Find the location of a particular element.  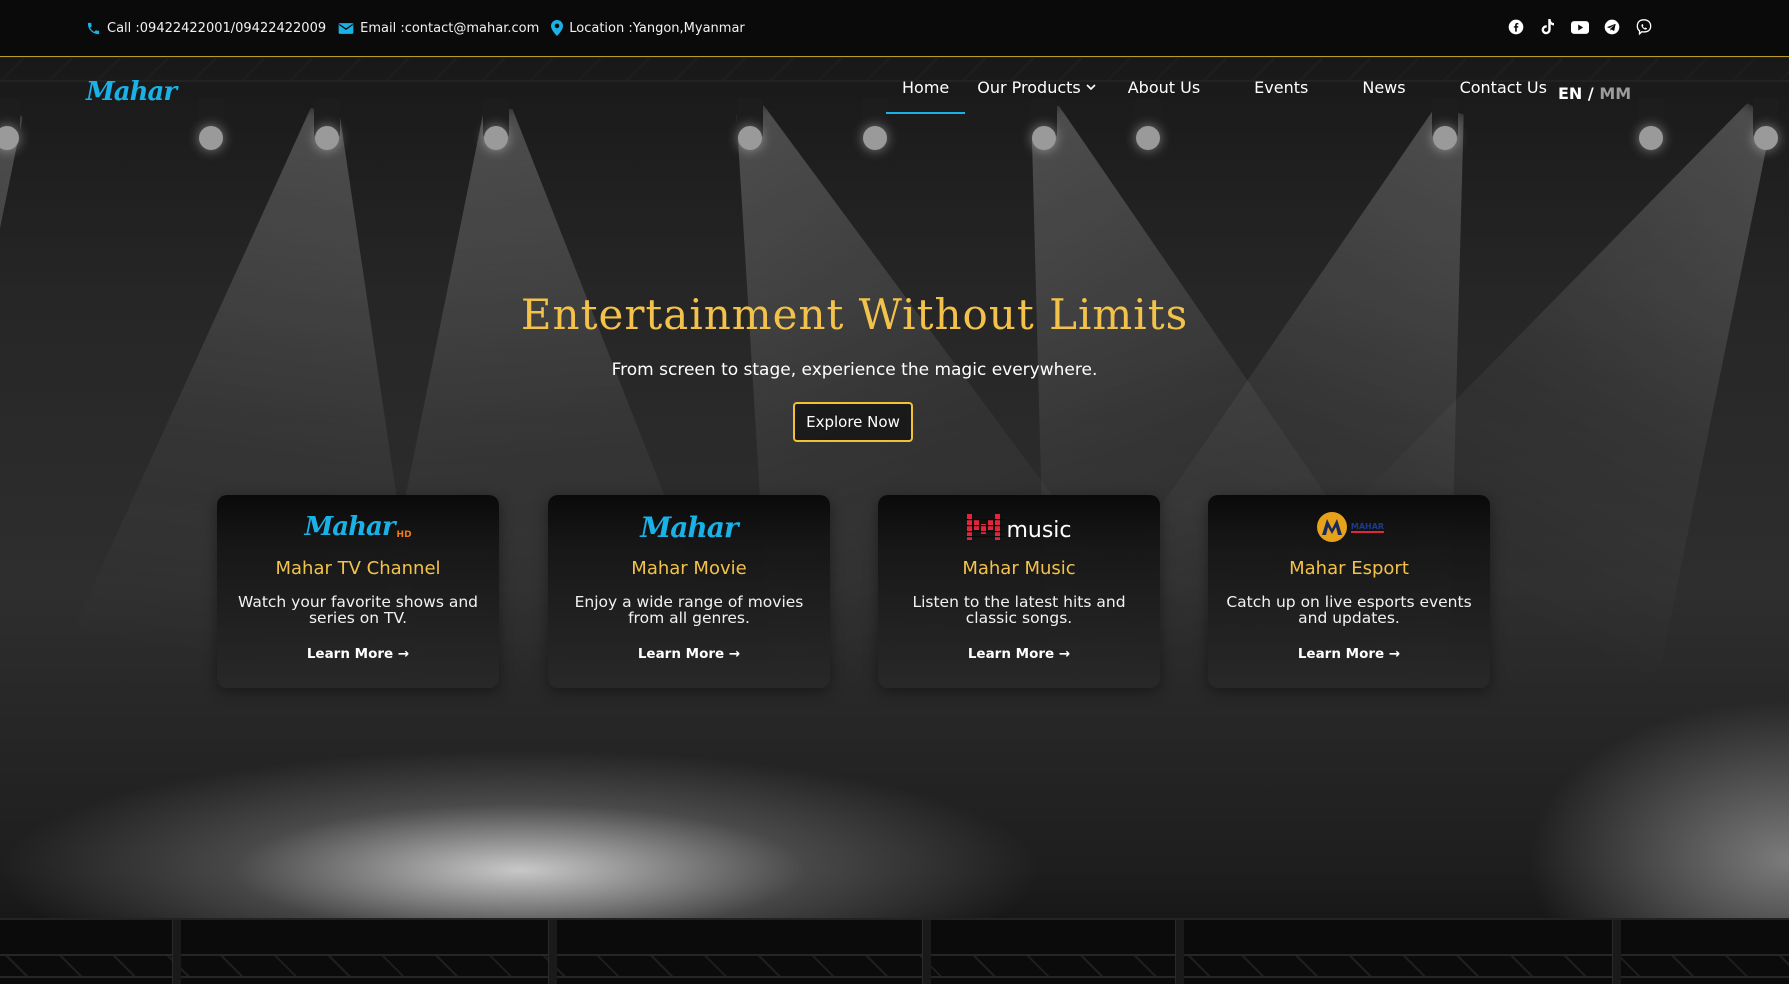

nav-item-label: News is located at coordinates (1384, 87).